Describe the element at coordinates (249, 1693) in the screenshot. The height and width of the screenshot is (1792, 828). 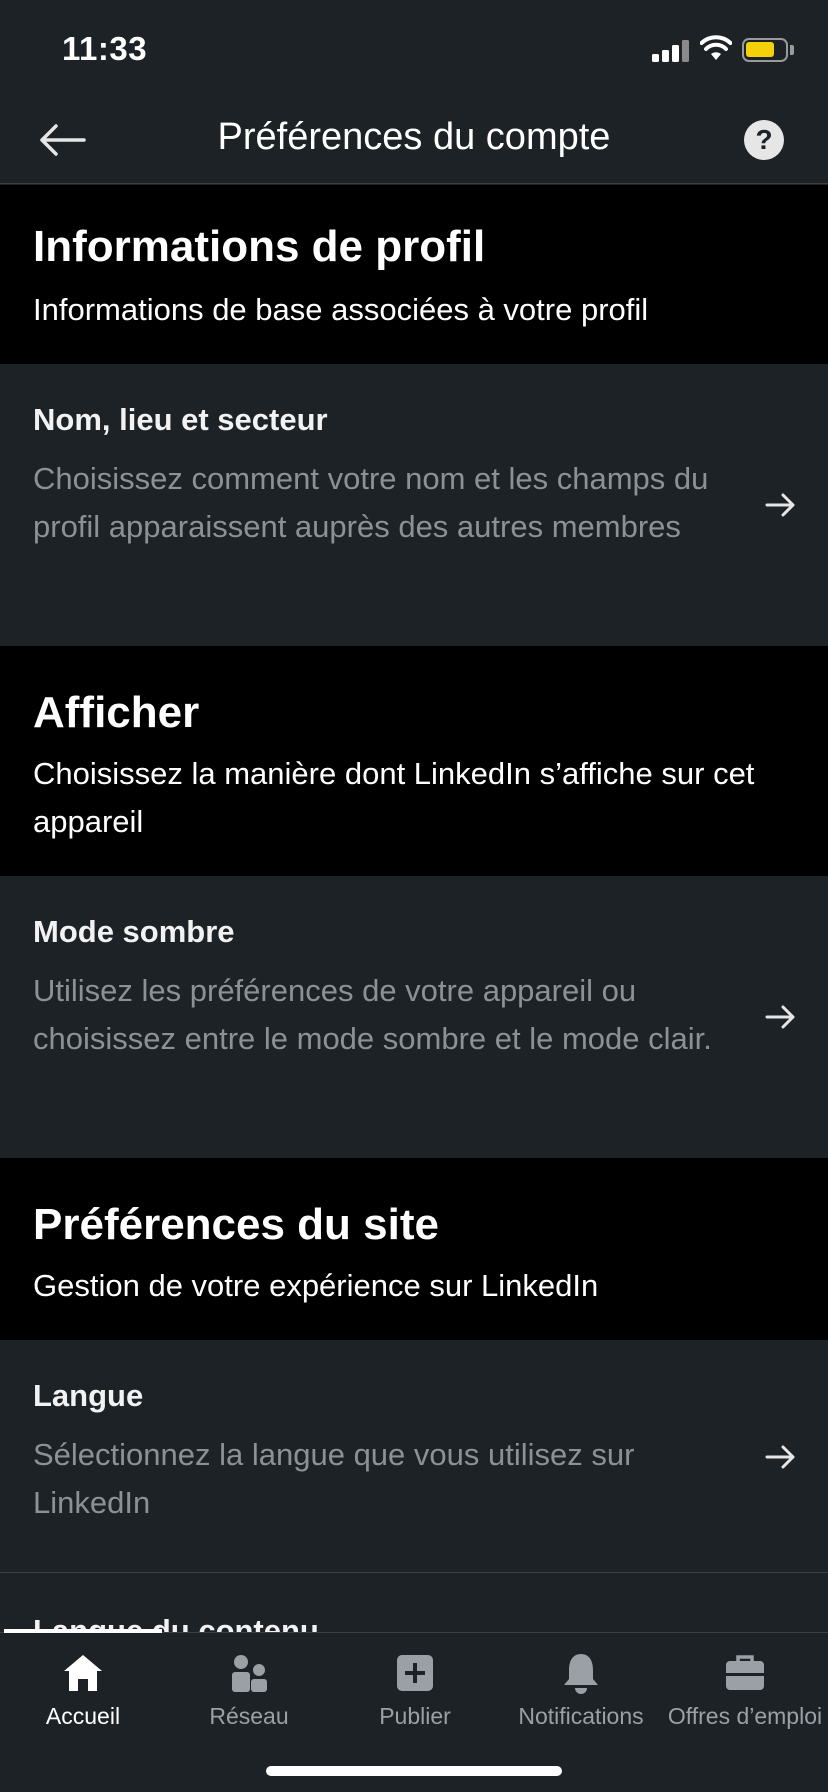
I see `tab-network: Réseau` at that location.